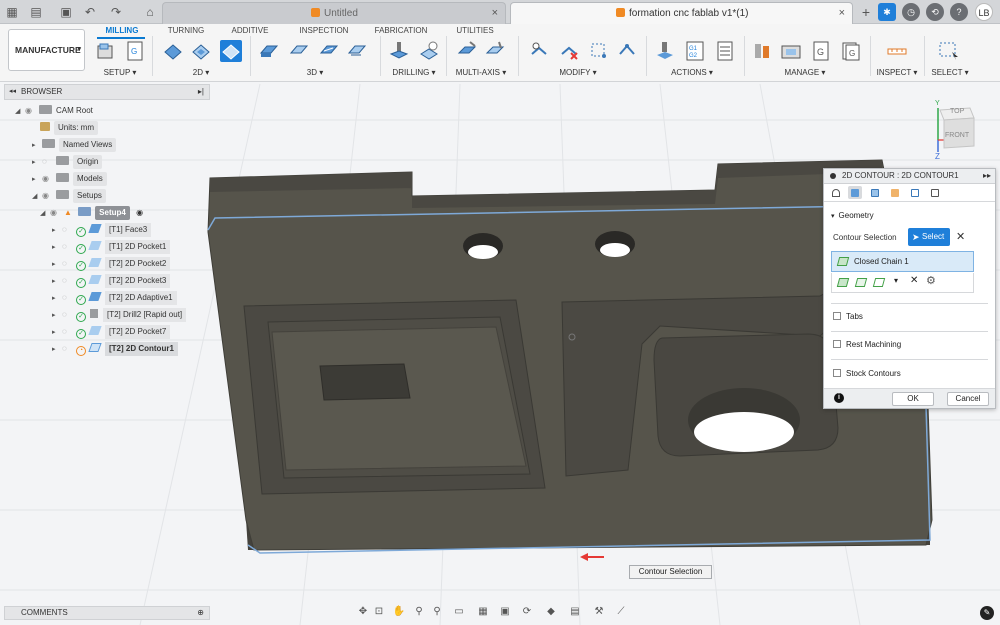  Describe the element at coordinates (913, 399) in the screenshot. I see `ok-button: OK` at that location.